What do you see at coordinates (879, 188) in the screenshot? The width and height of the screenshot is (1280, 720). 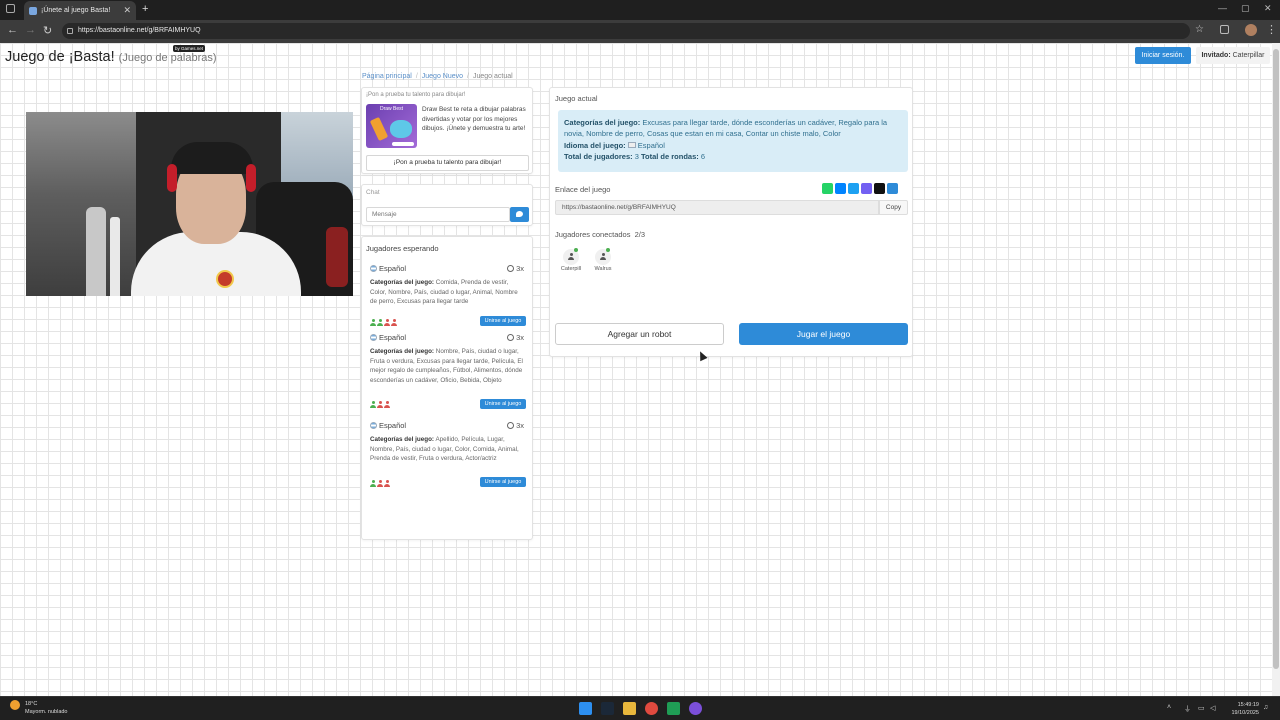 I see `snapchat-share-icon` at bounding box center [879, 188].